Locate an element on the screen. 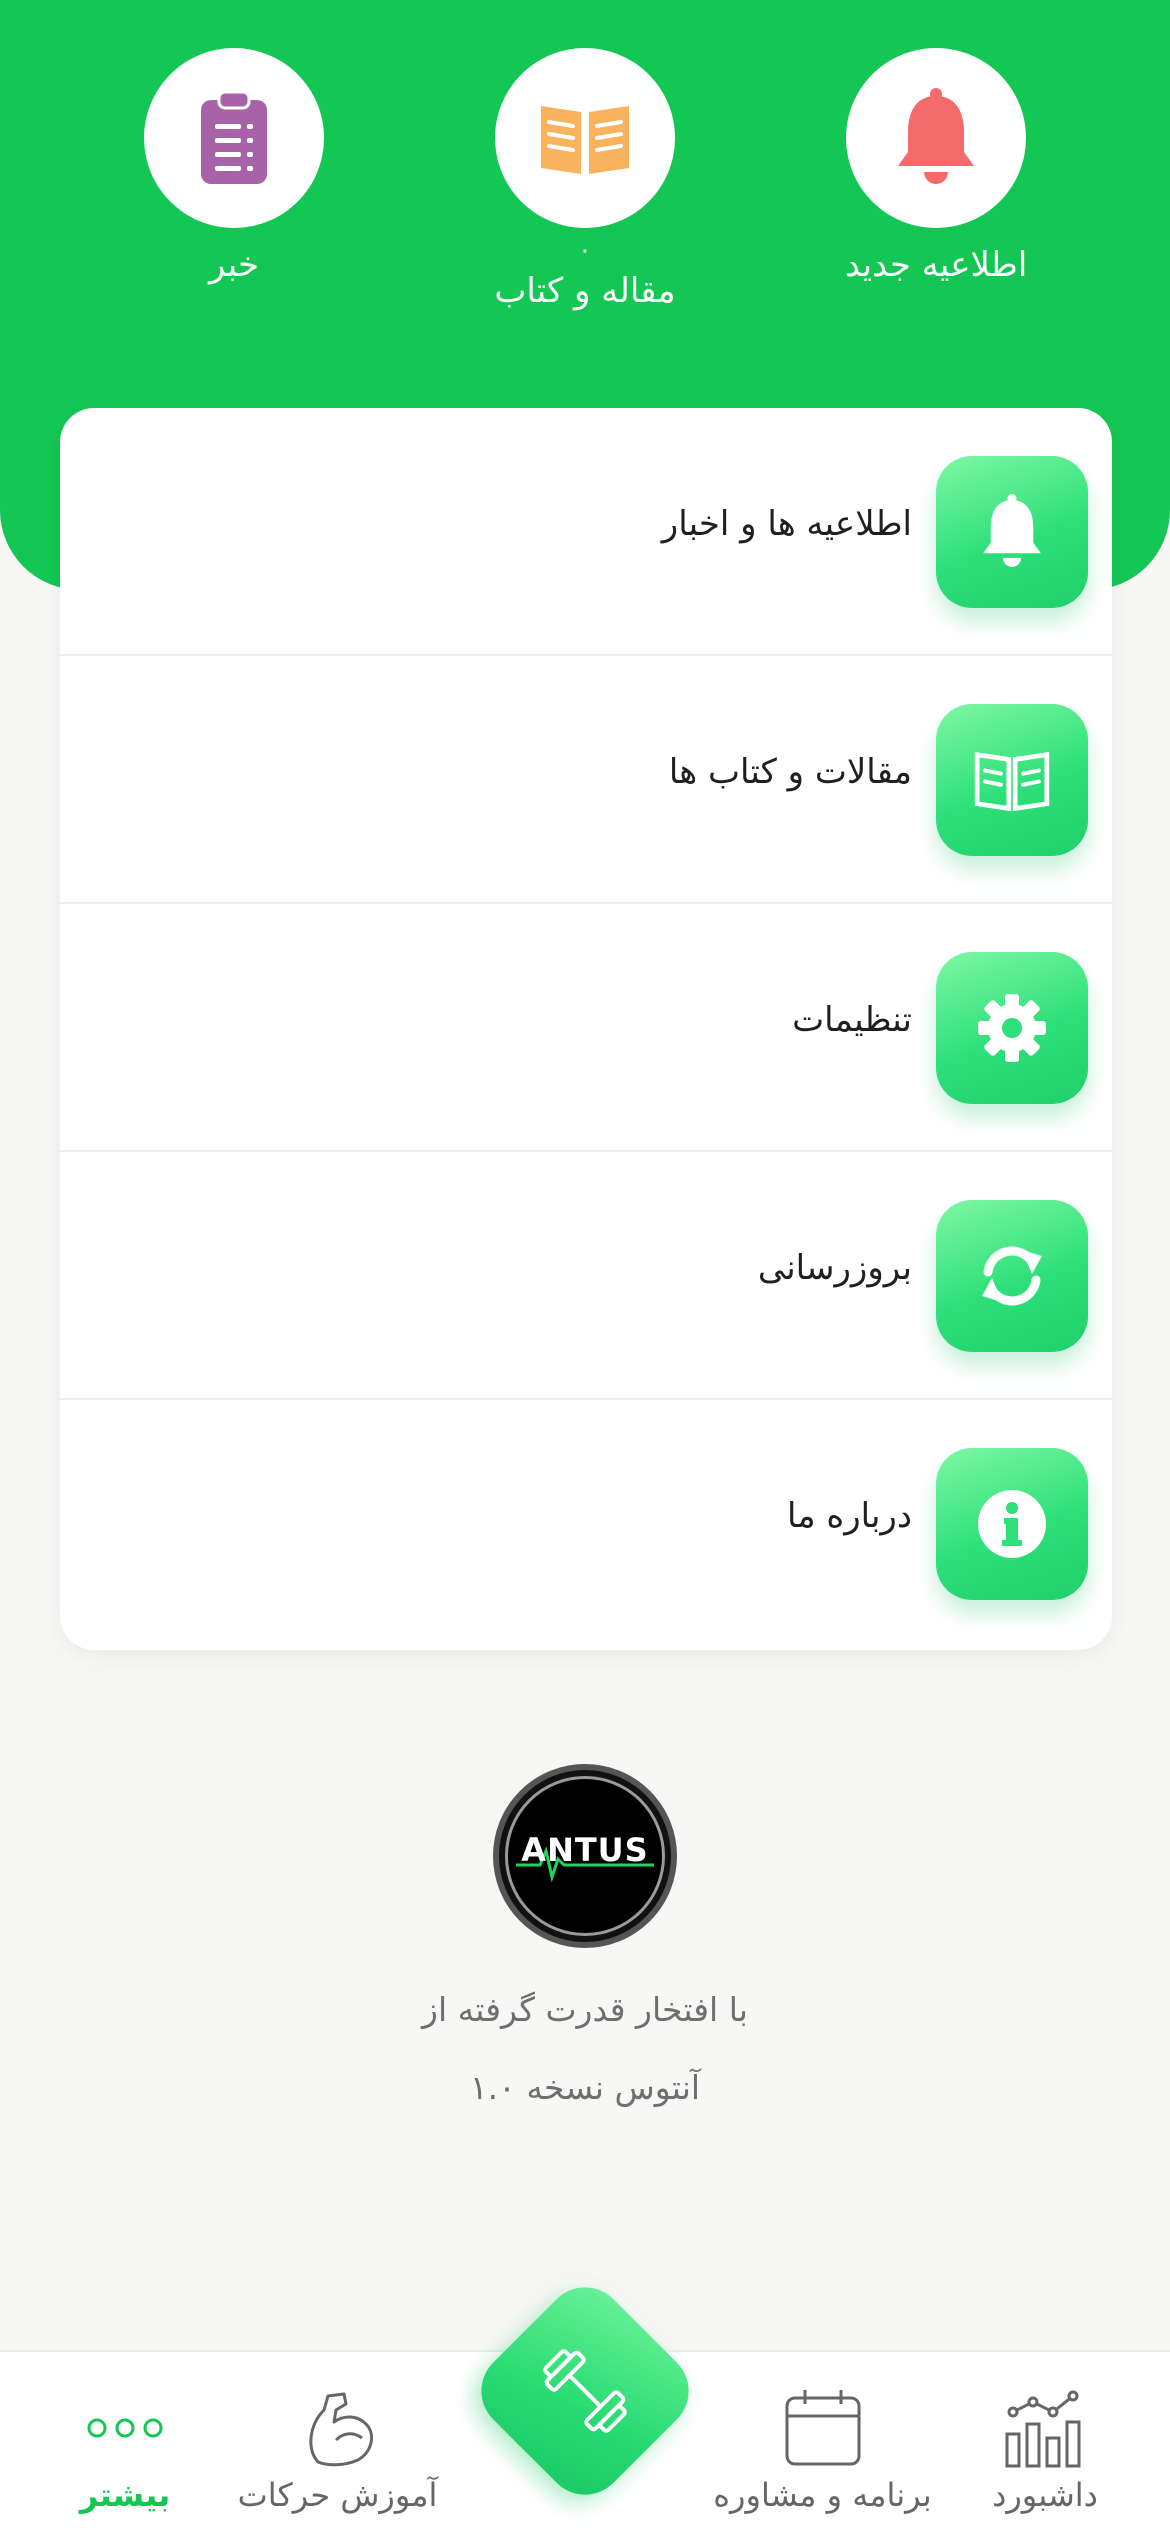  dashboard-chart-icon is located at coordinates (1043, 2429).